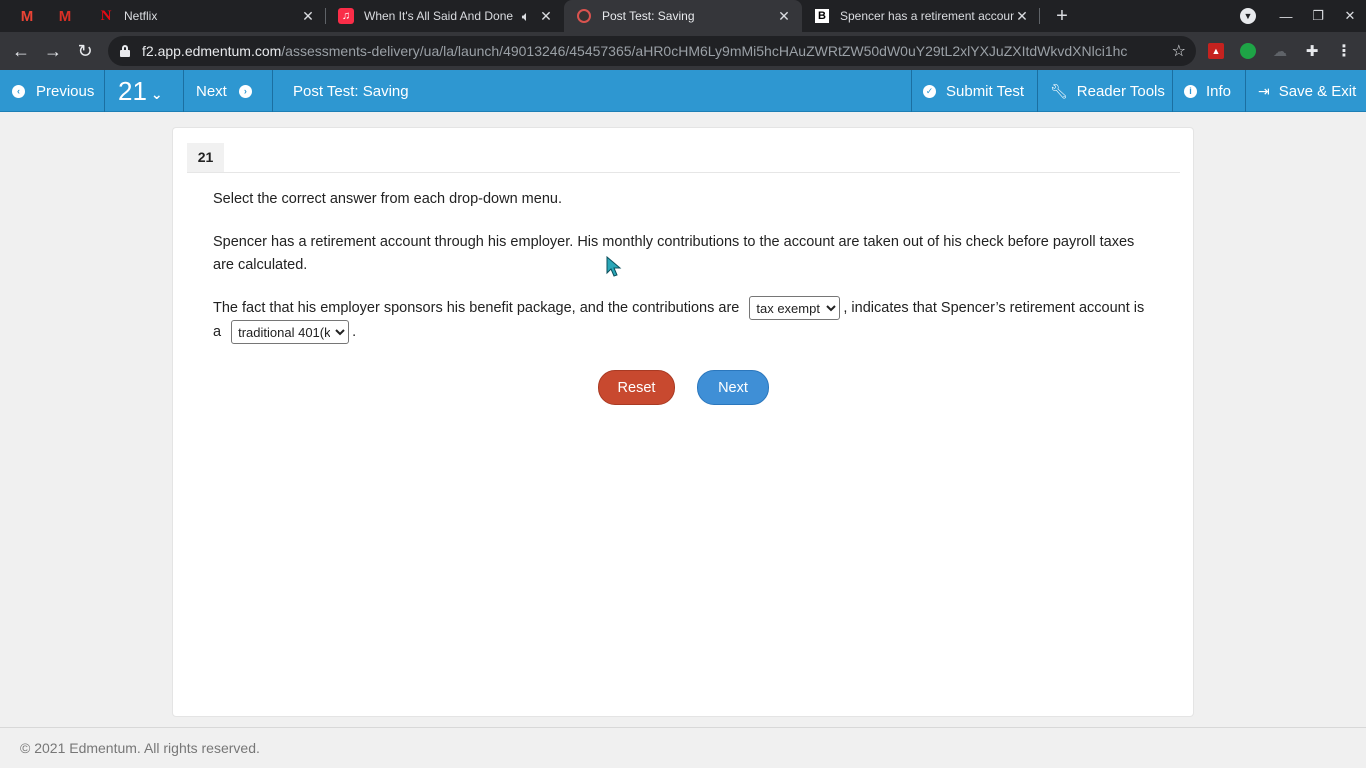  What do you see at coordinates (1286, 16) in the screenshot?
I see `minimize-icon: —` at bounding box center [1286, 16].